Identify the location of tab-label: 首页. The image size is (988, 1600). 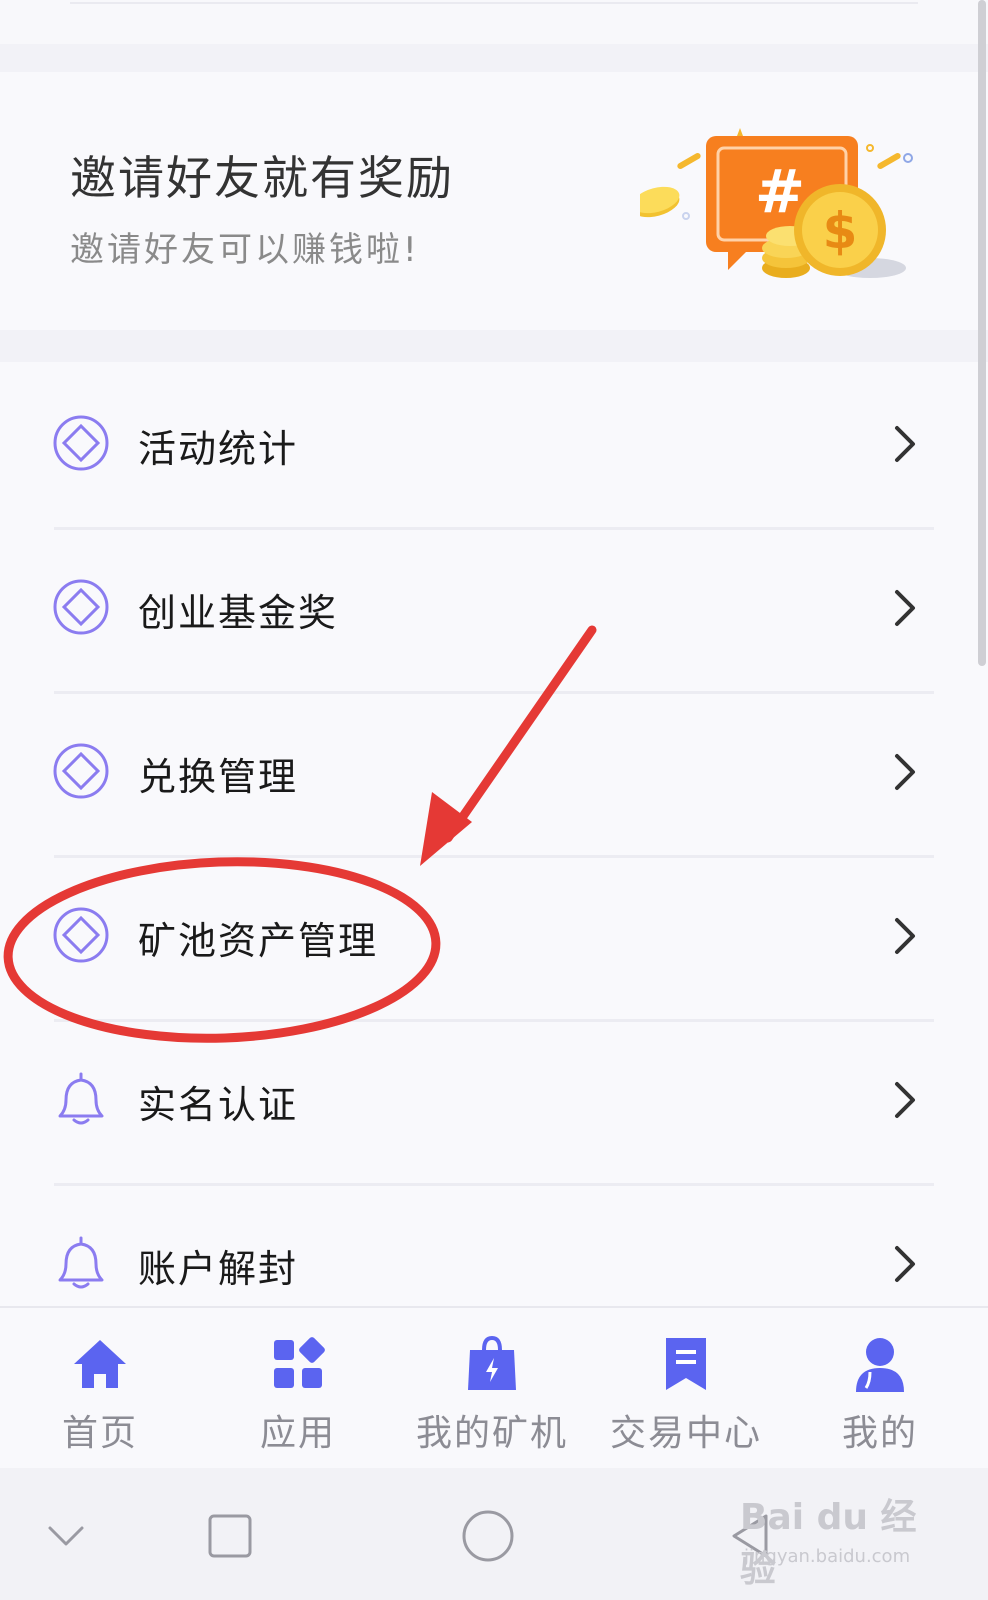
(99, 1433).